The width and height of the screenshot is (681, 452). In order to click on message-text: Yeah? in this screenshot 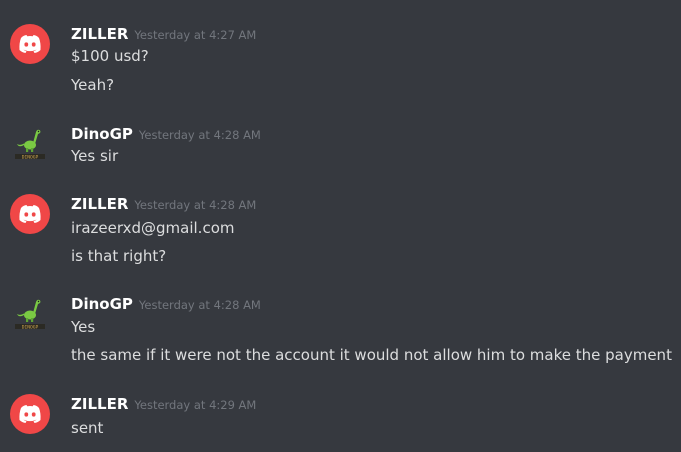, I will do `click(93, 85)`.